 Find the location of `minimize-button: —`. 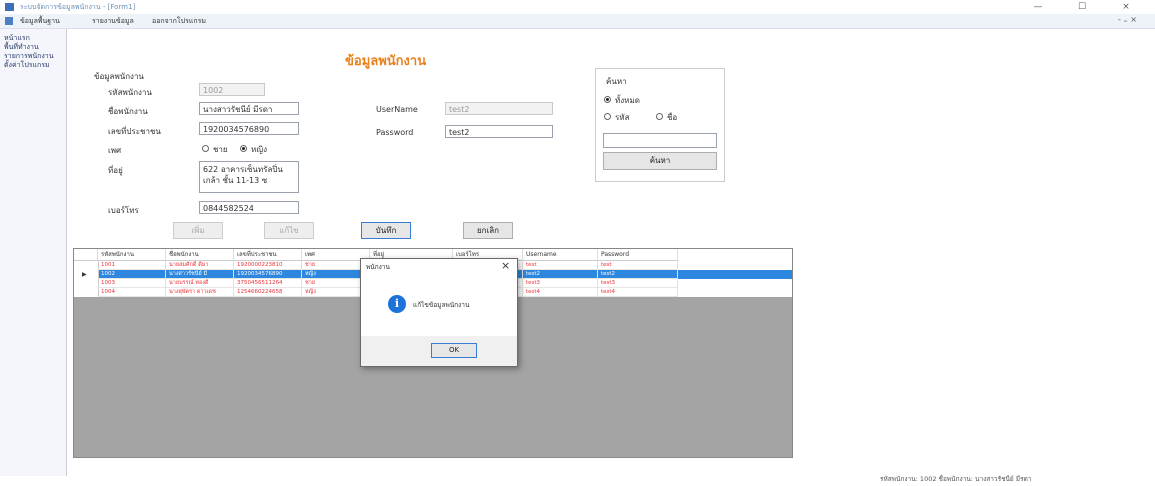

minimize-button: — is located at coordinates (1038, 7).